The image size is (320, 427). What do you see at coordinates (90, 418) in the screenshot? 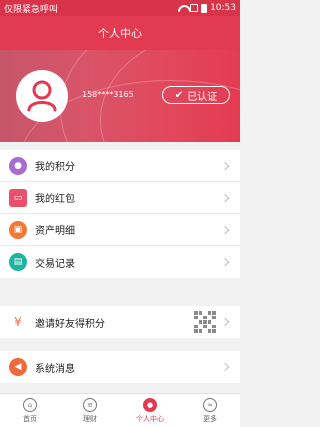
I see `tab-label: 理财` at bounding box center [90, 418].